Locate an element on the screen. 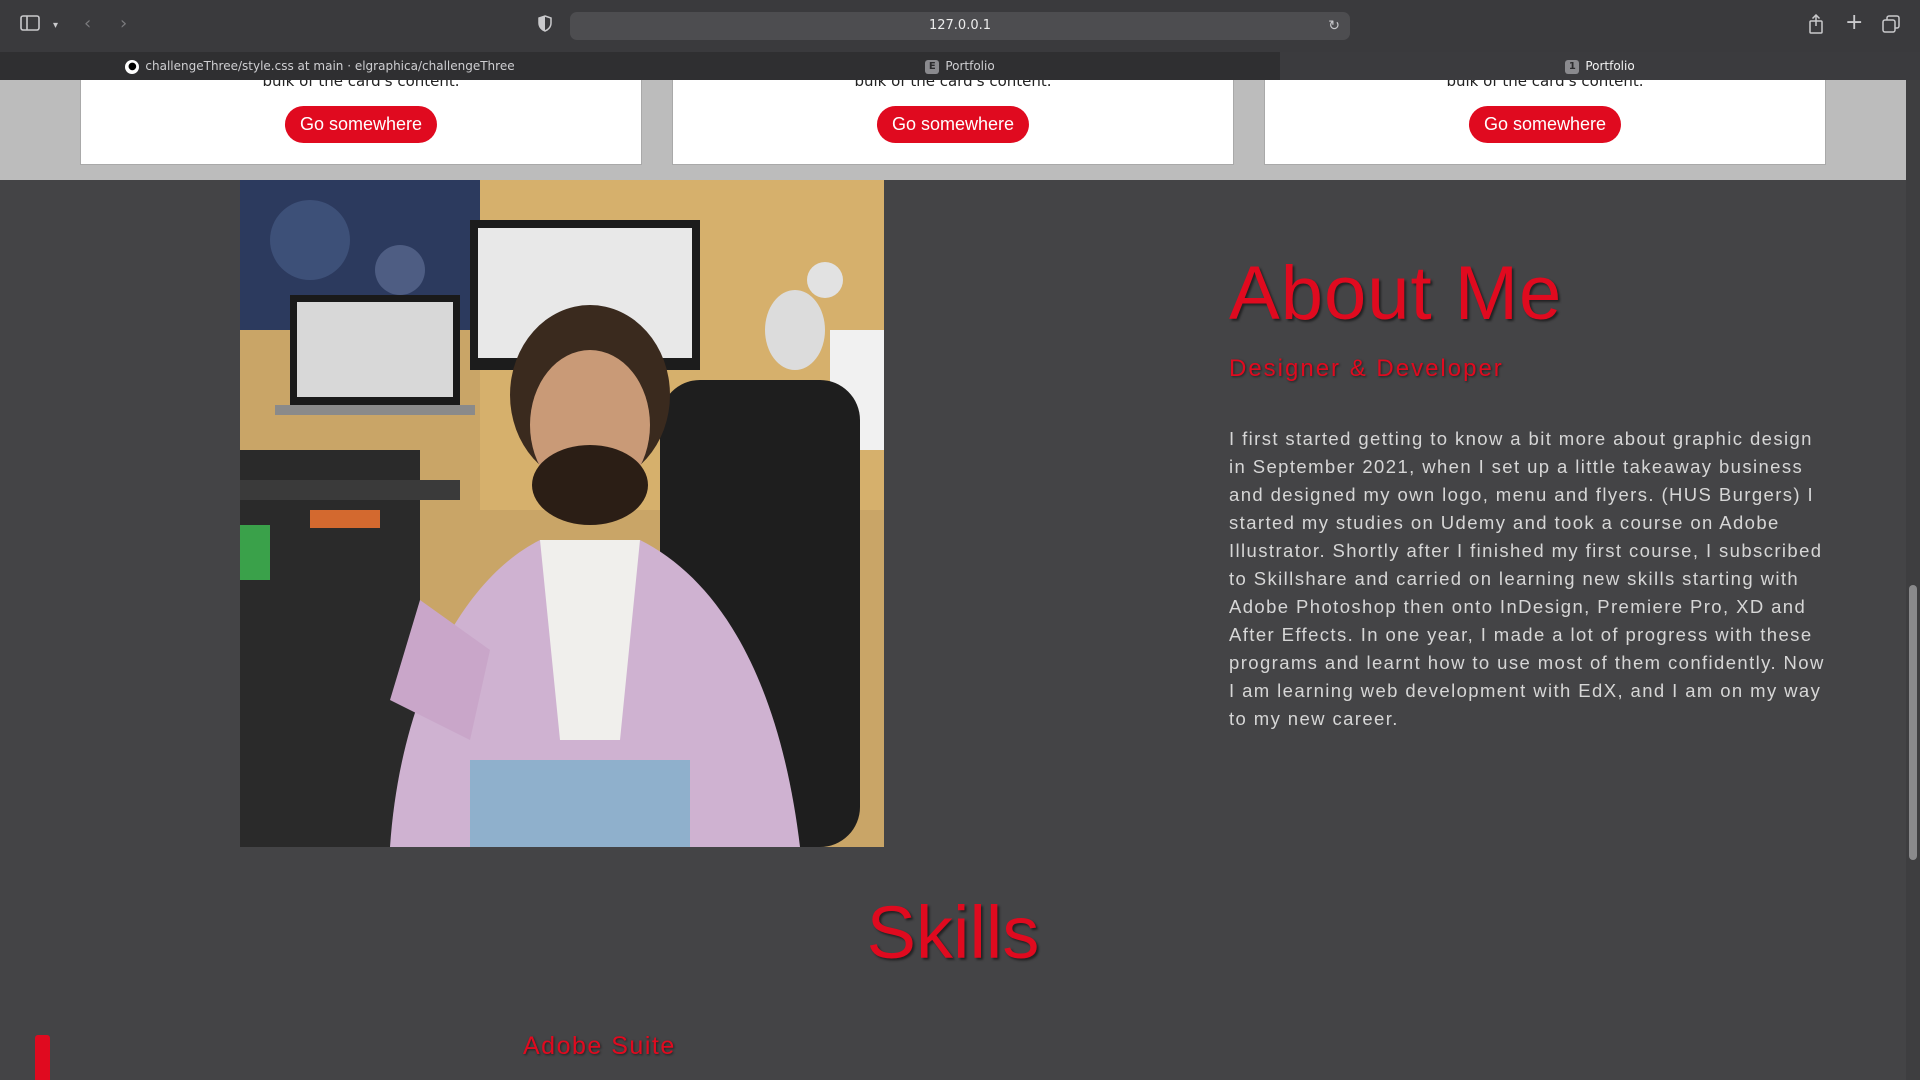  tab-favicon-1: 1 is located at coordinates (1572, 66).